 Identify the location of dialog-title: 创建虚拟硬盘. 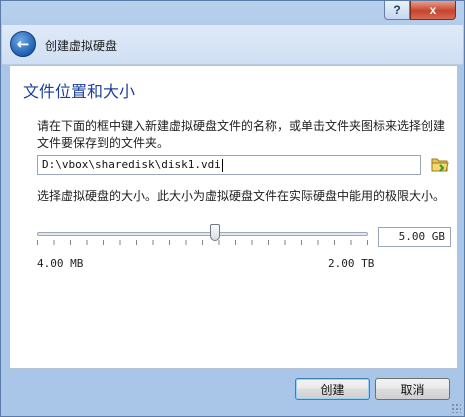
(81, 46).